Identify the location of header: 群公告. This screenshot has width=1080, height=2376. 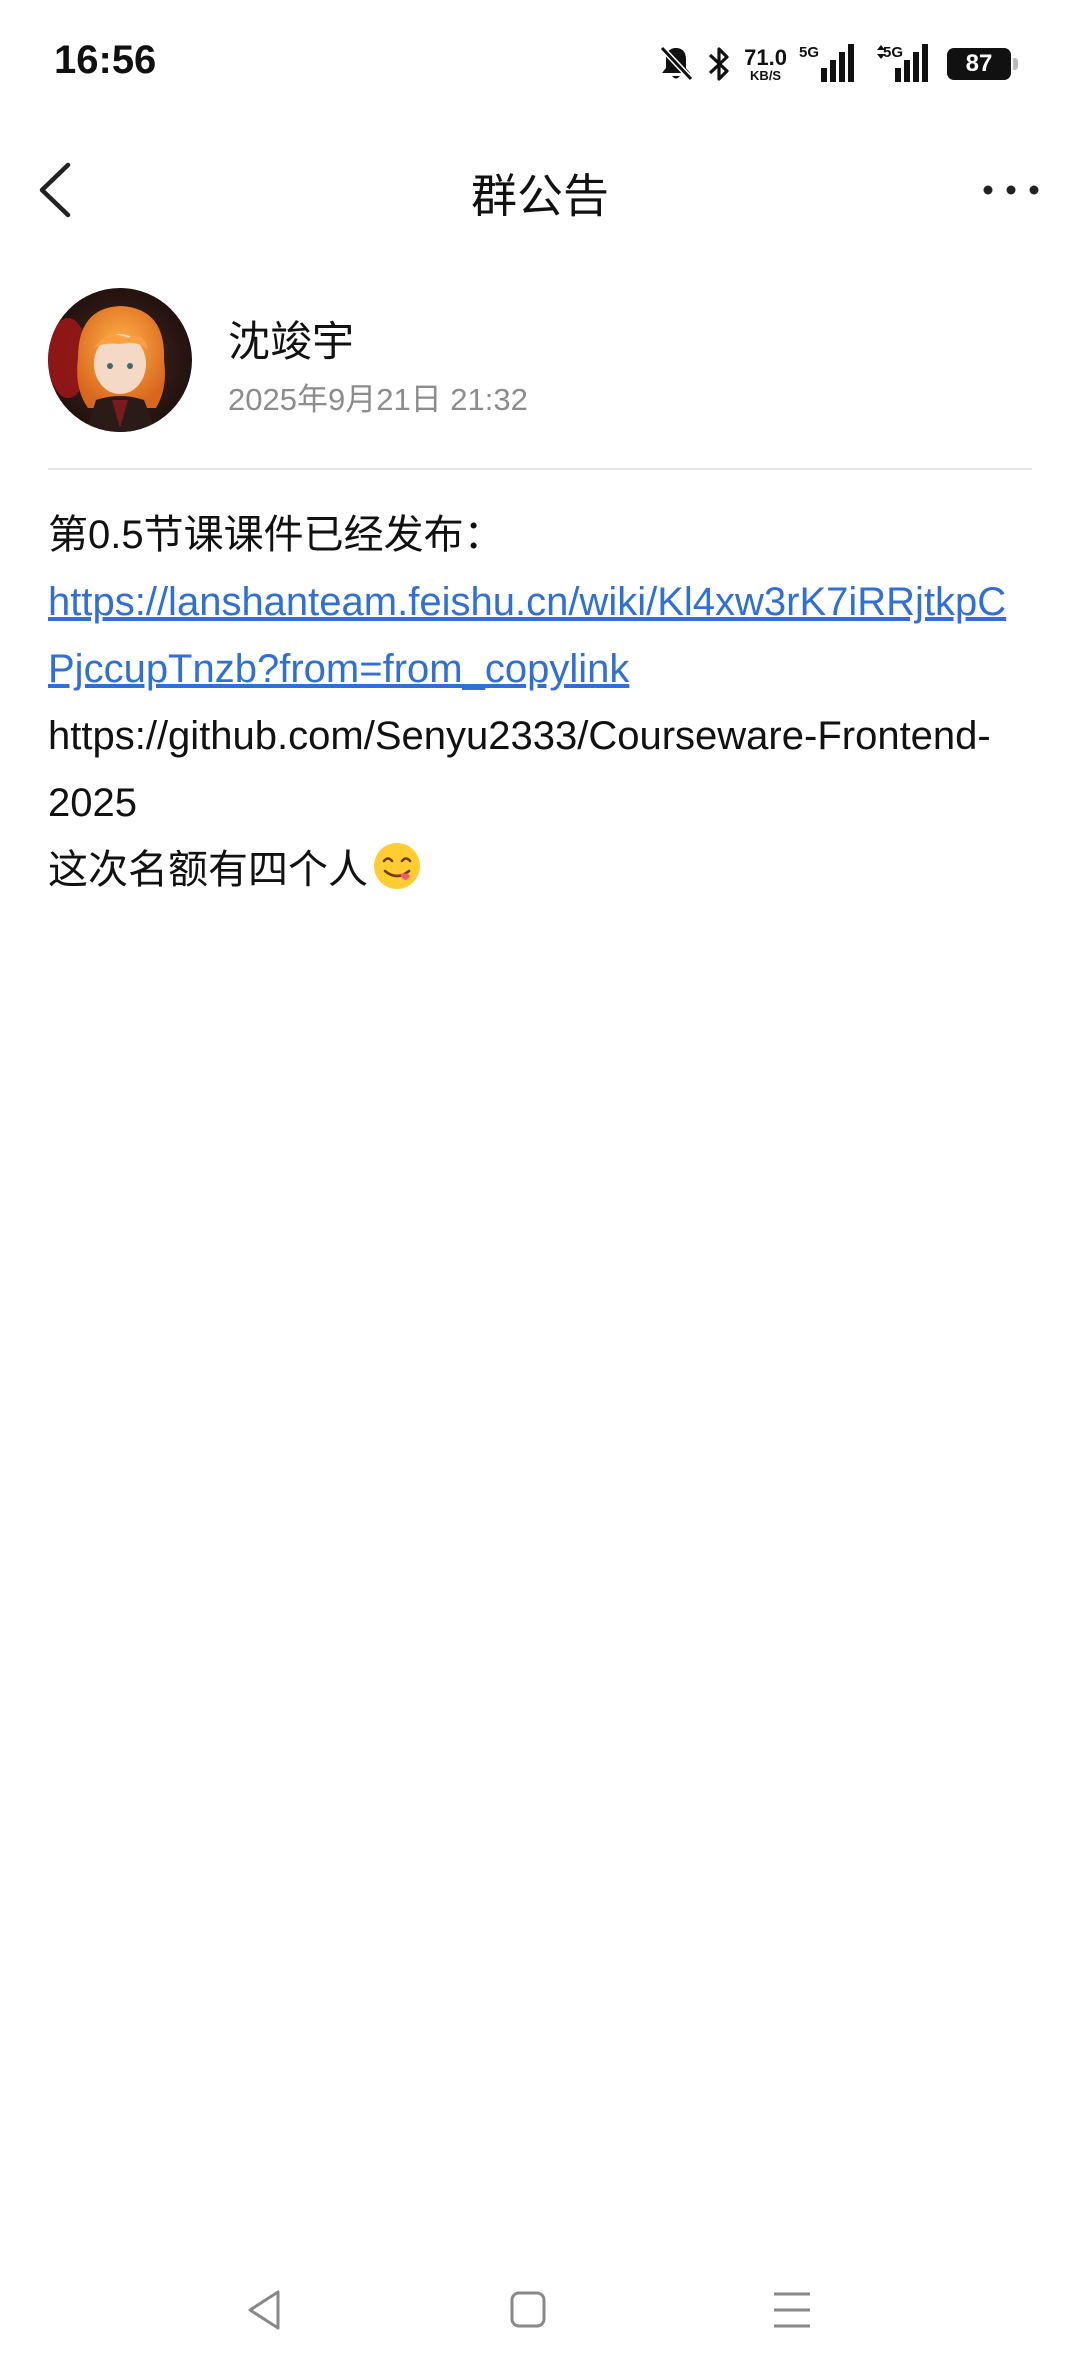
(540, 190).